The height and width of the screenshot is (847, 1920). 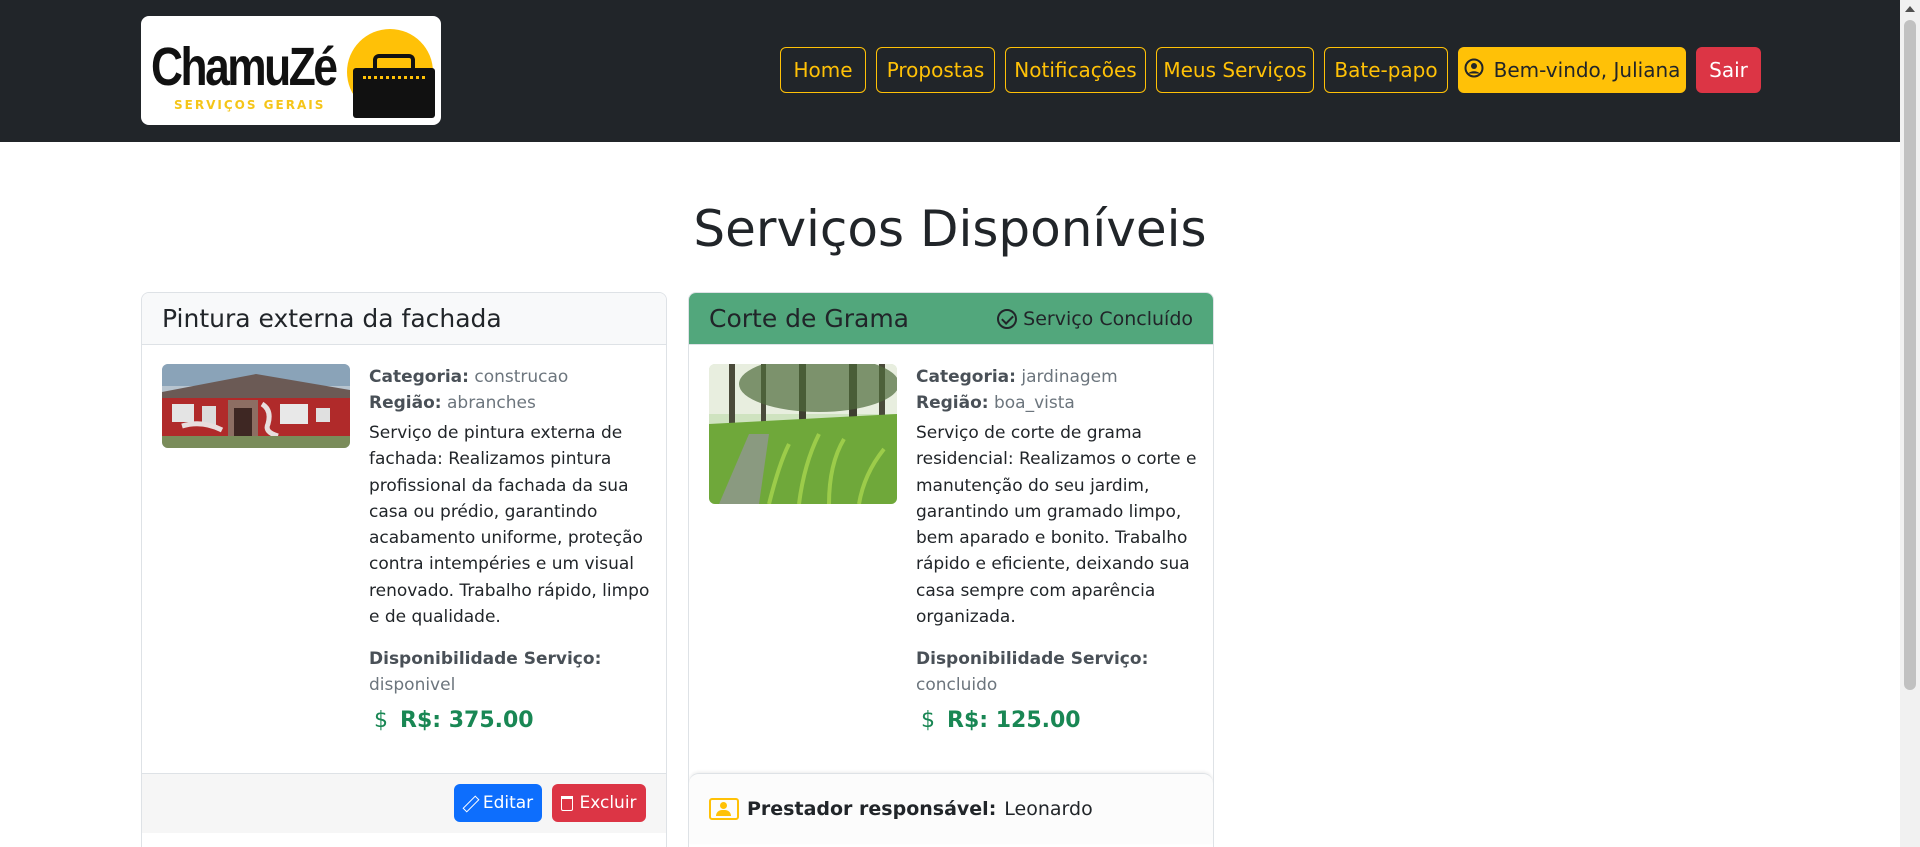 I want to click on provider-label: Prestador responsável:, so click(x=872, y=808).